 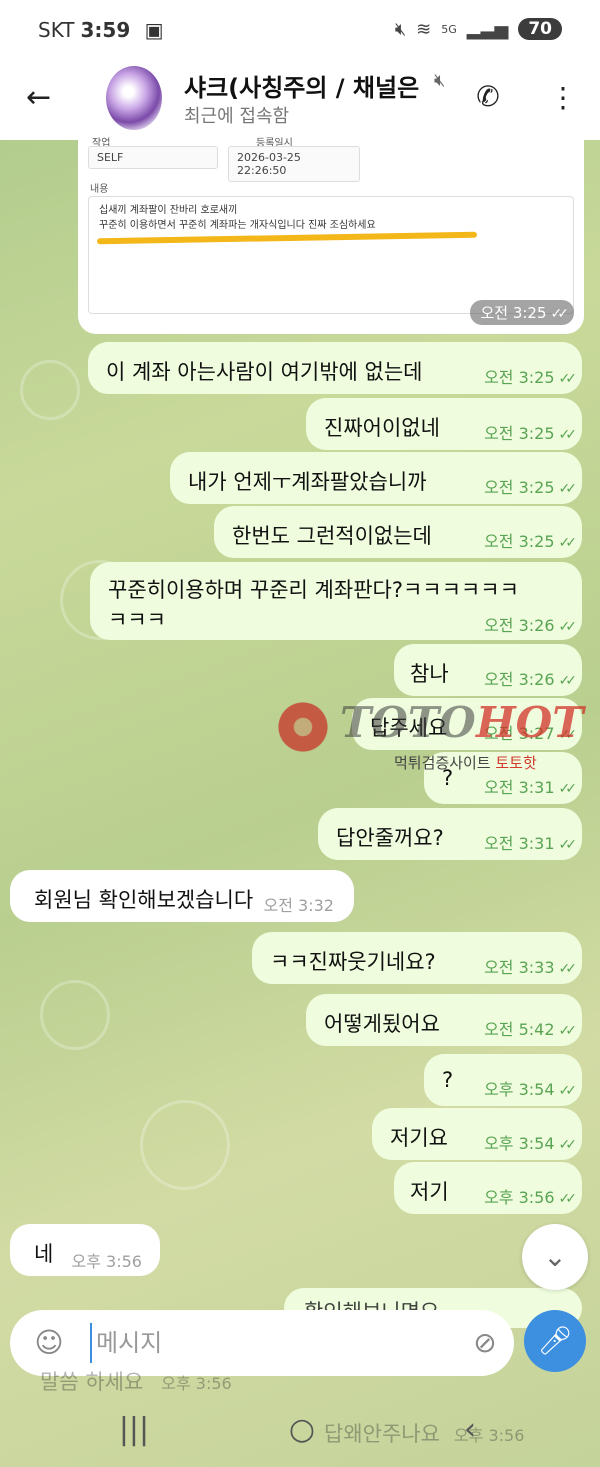 What do you see at coordinates (144, 900) in the screenshot?
I see `message-text: 회원님 확인해보겠습니다` at bounding box center [144, 900].